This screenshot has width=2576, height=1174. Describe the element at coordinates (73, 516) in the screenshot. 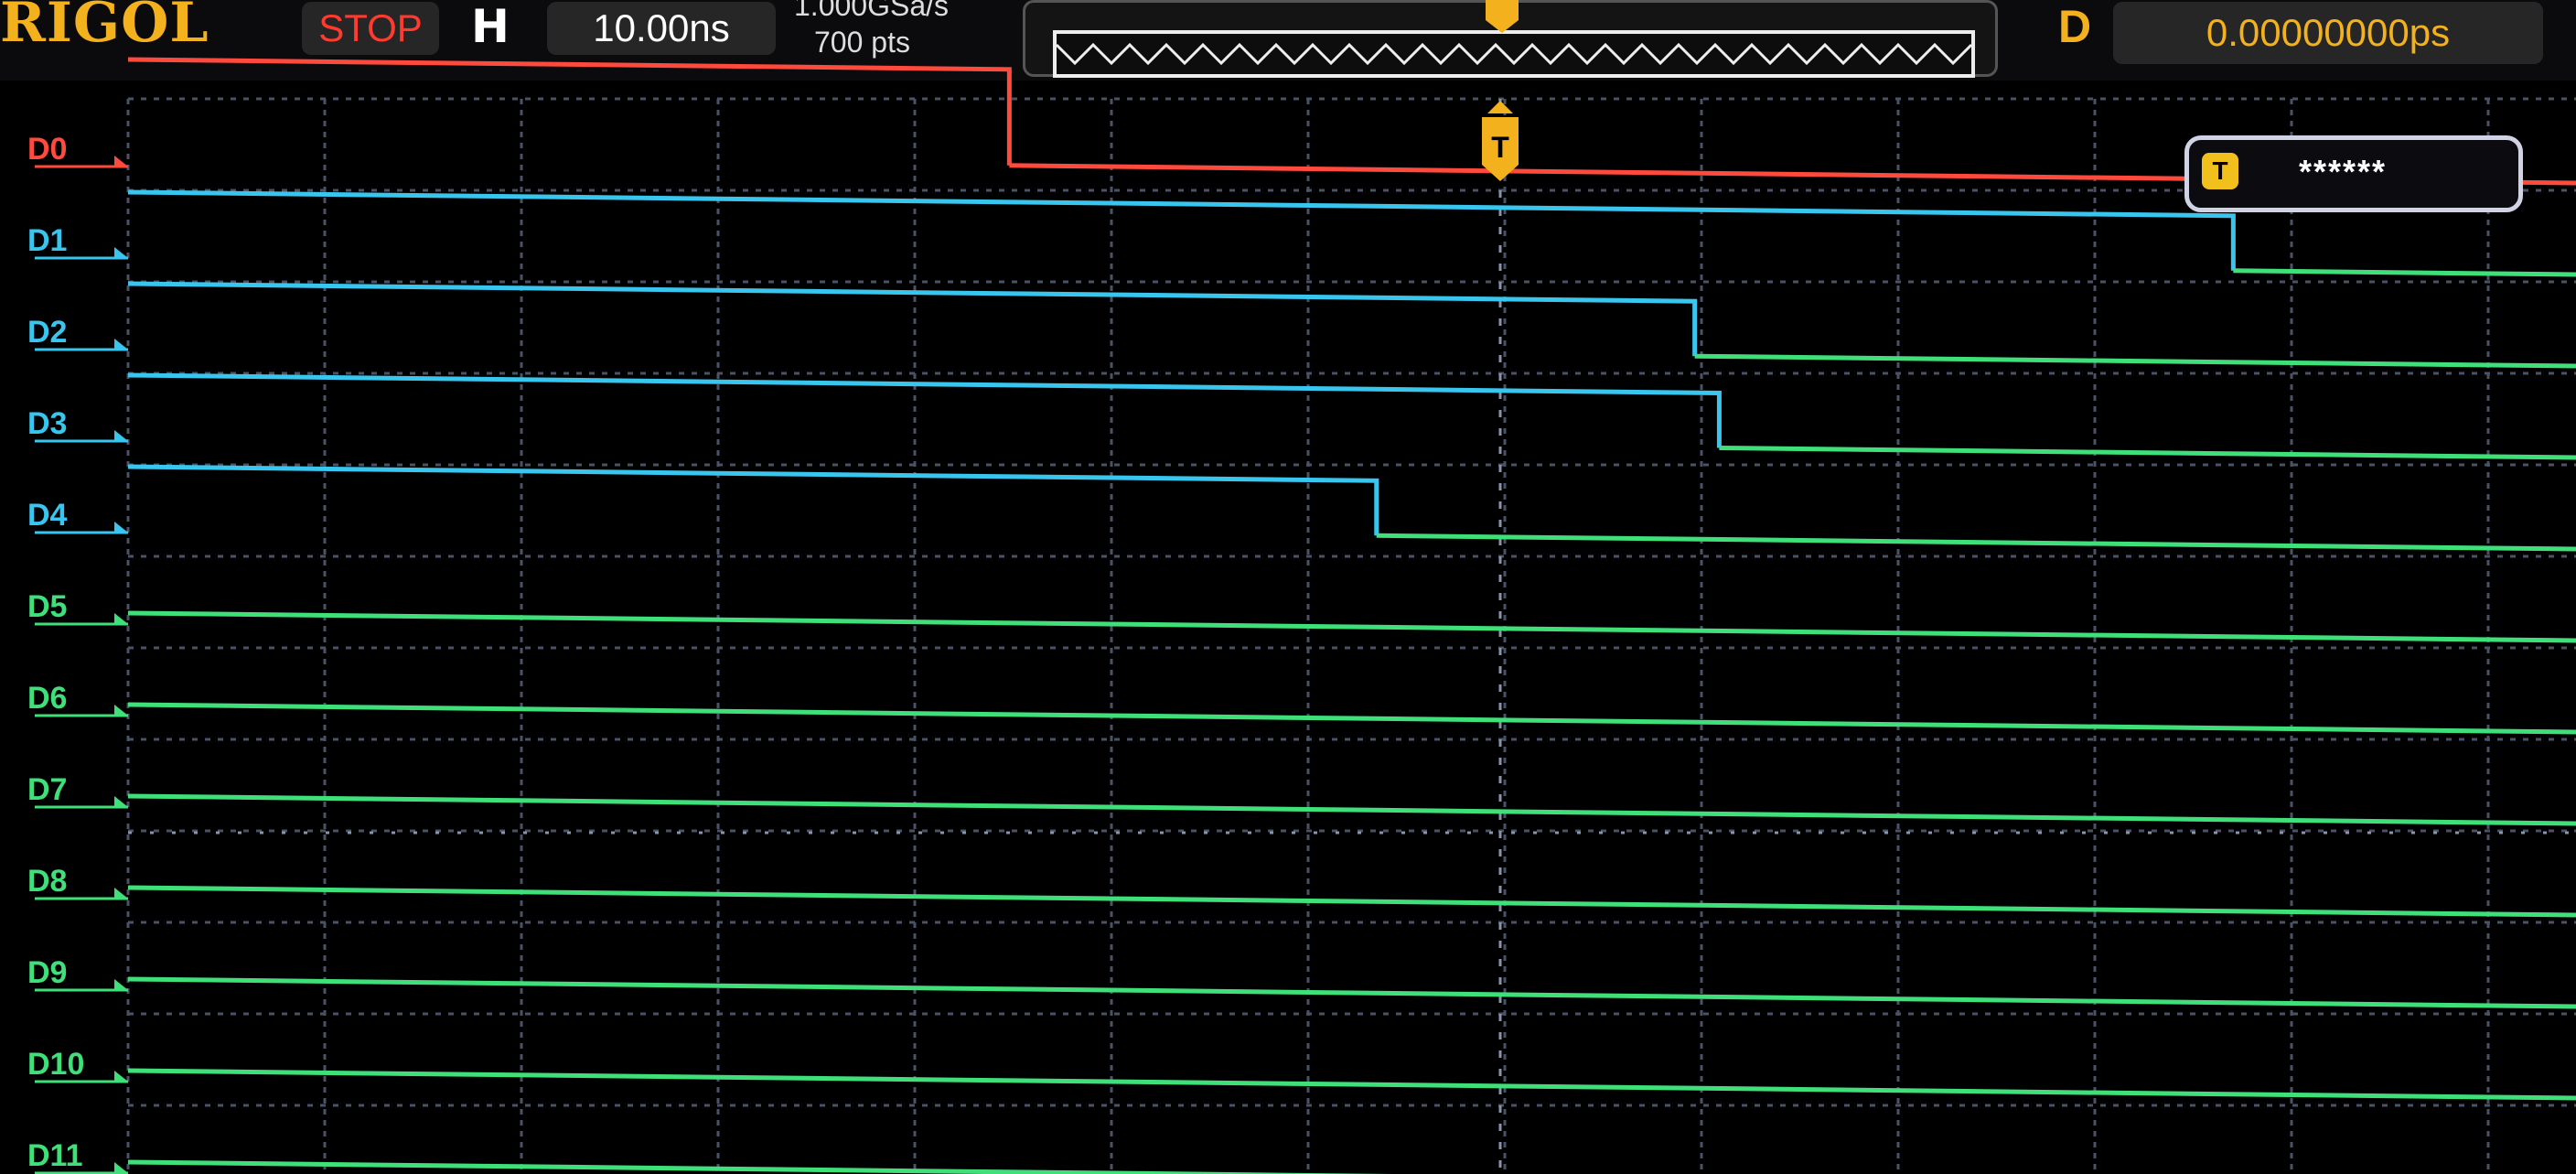

I see `channel-label-d4: D4` at that location.